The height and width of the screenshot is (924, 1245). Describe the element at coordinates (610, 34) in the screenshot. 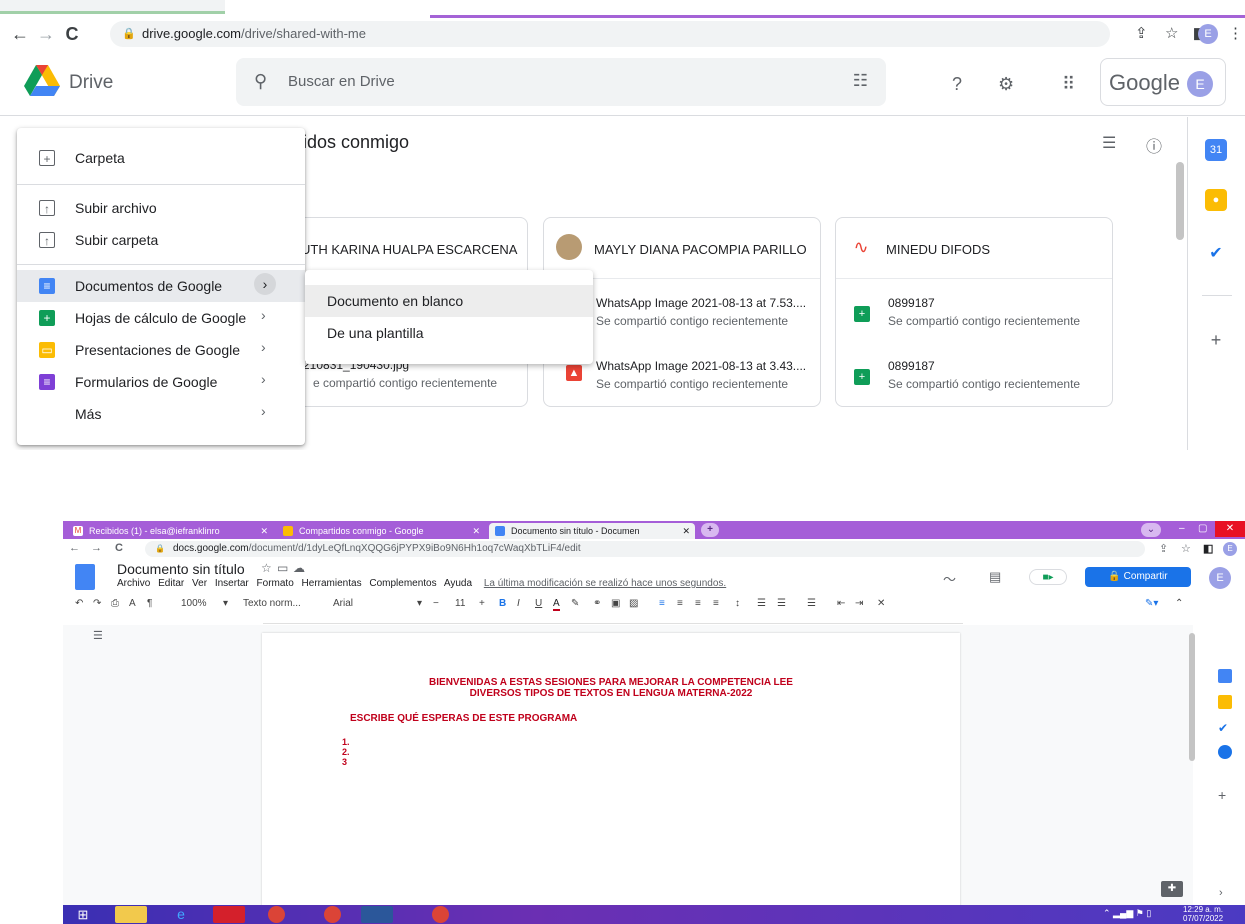

I see `address-bar: 🔒 drive.google.com/drive/shared-with-me` at that location.